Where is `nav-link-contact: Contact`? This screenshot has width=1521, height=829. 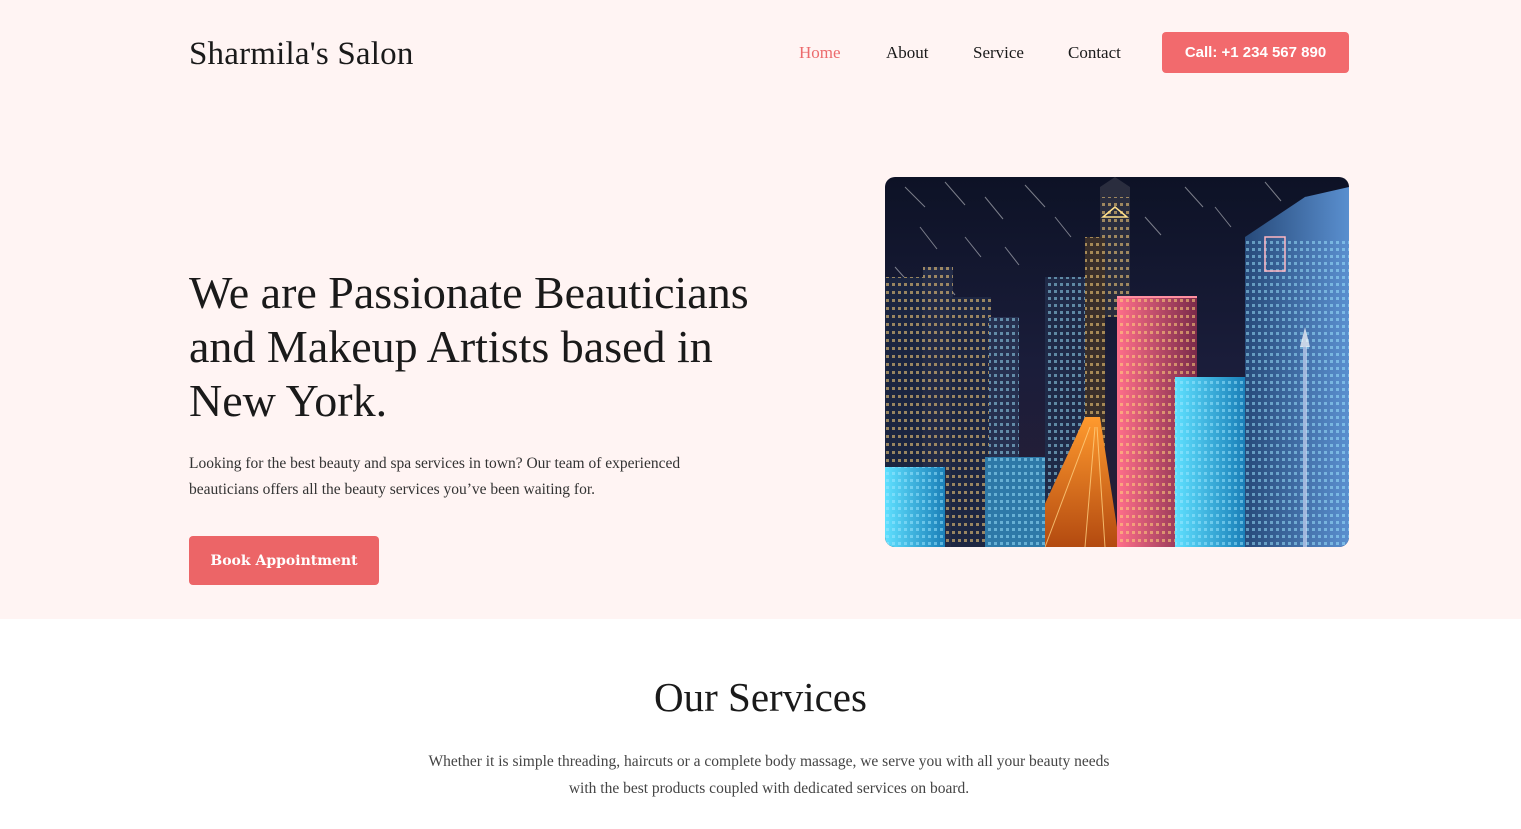 nav-link-contact: Contact is located at coordinates (1094, 53).